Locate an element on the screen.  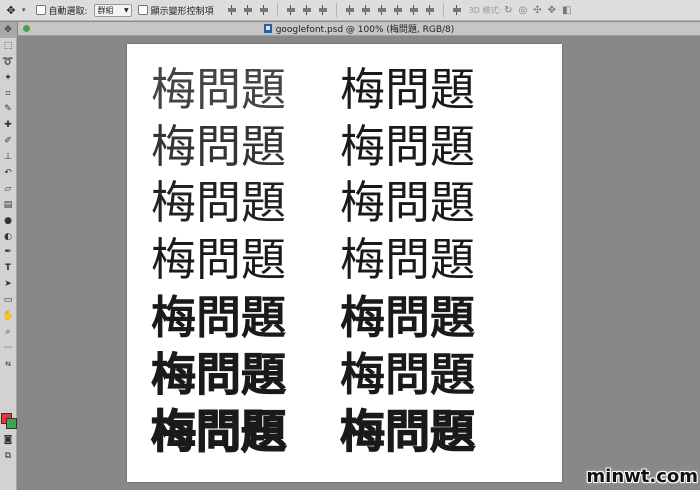
stamp-icon: ⊥ is located at coordinates (8, 157).